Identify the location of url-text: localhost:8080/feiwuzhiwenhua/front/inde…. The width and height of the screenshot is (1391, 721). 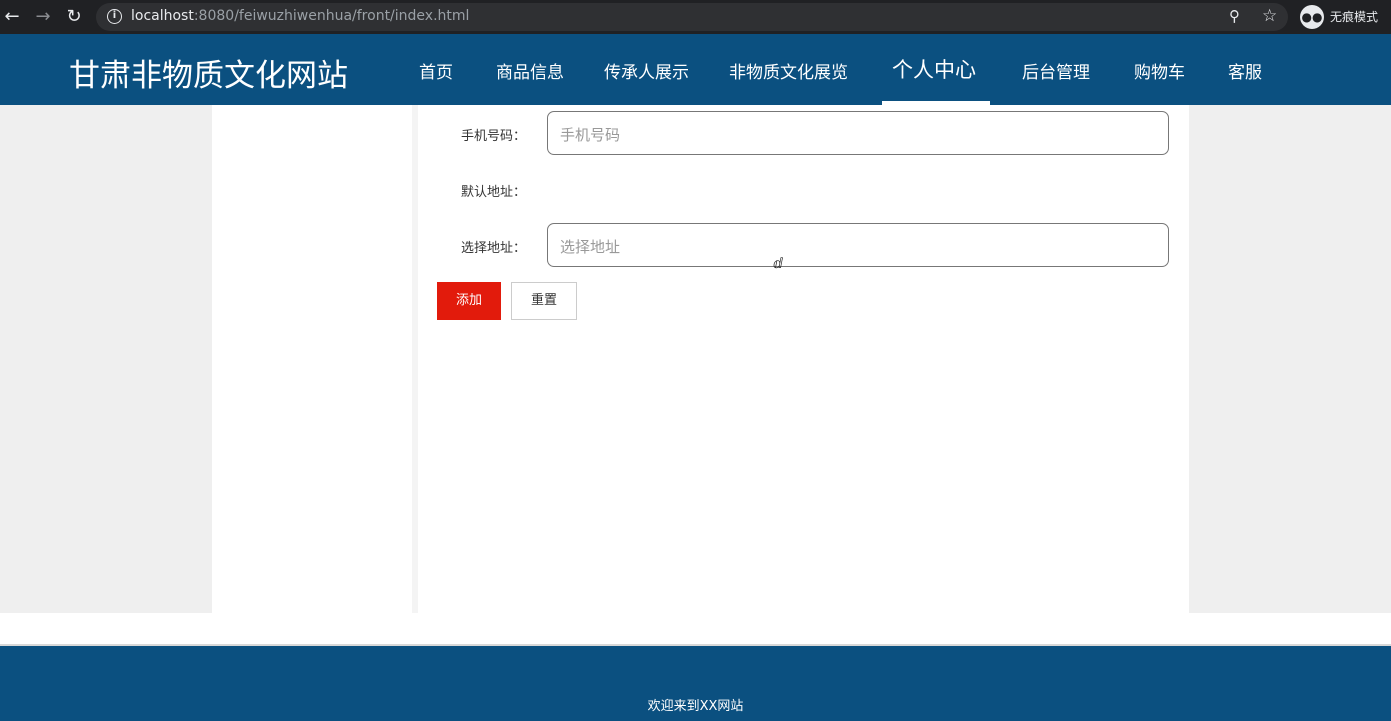
(300, 16).